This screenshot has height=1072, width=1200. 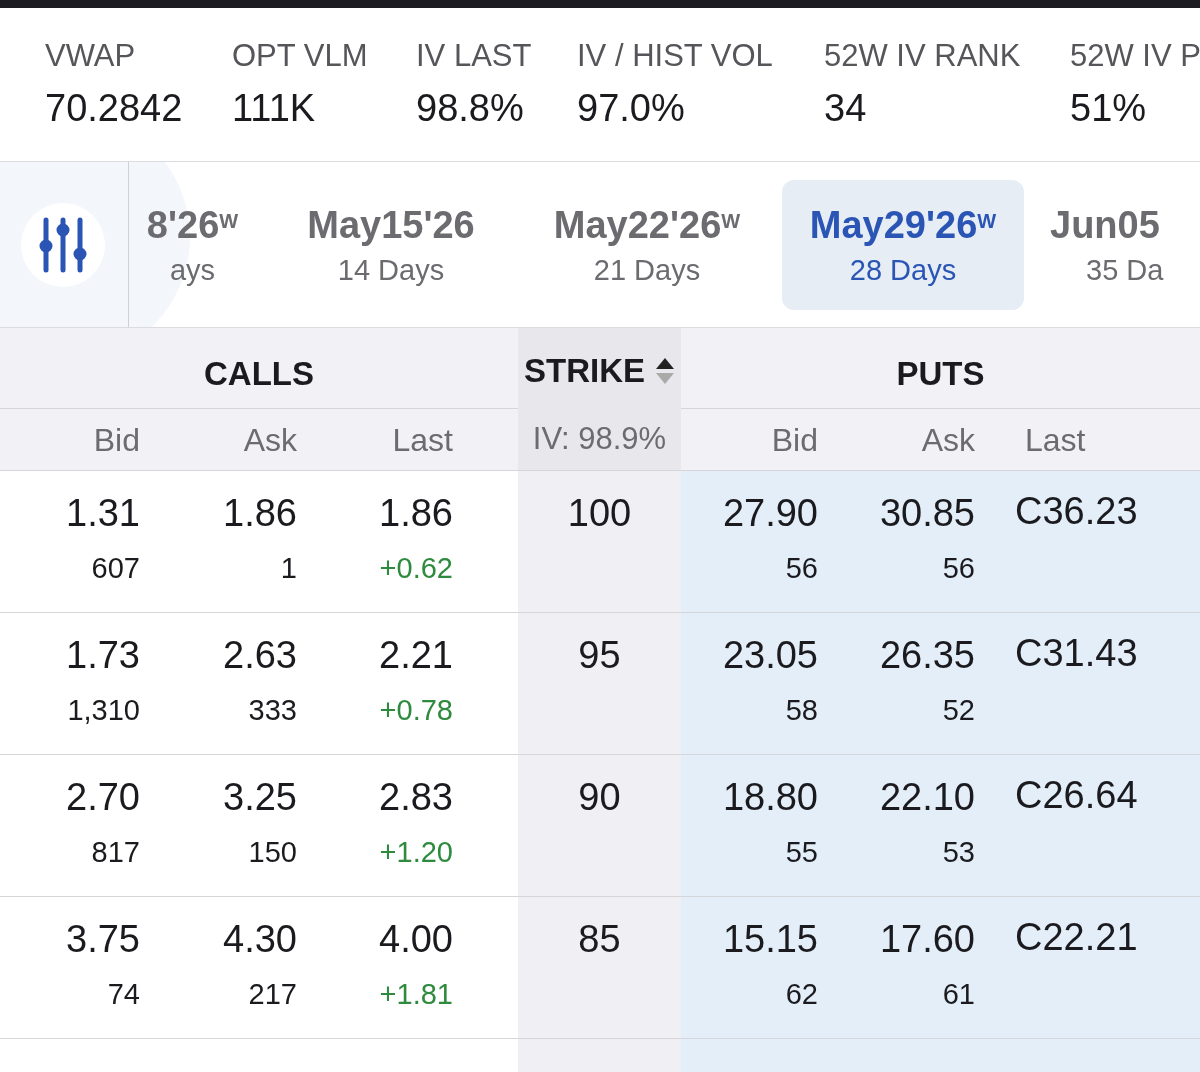 I want to click on stat-label: OPT VLM, so click(x=300, y=56).